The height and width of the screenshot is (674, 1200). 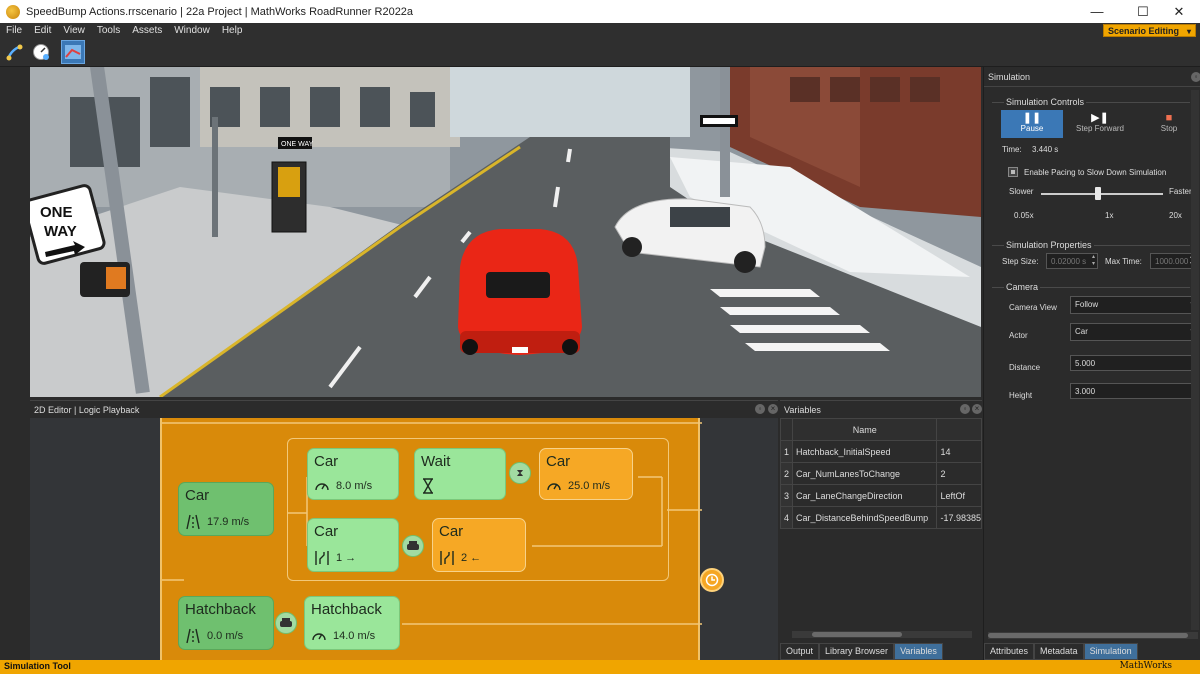 I want to click on step-forward-button: ▶❚ Step Forward, so click(x=1100, y=124).